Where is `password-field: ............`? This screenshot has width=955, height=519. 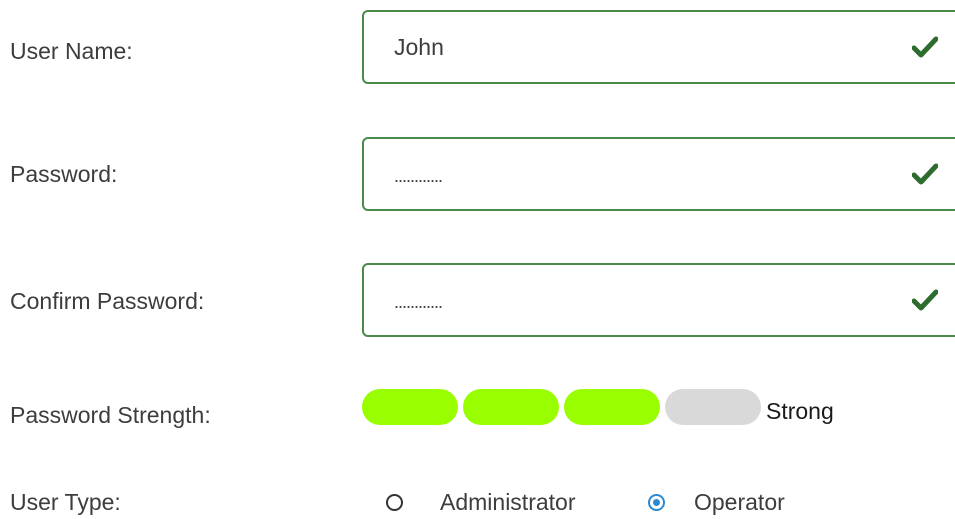 password-field: ............ is located at coordinates (658, 174).